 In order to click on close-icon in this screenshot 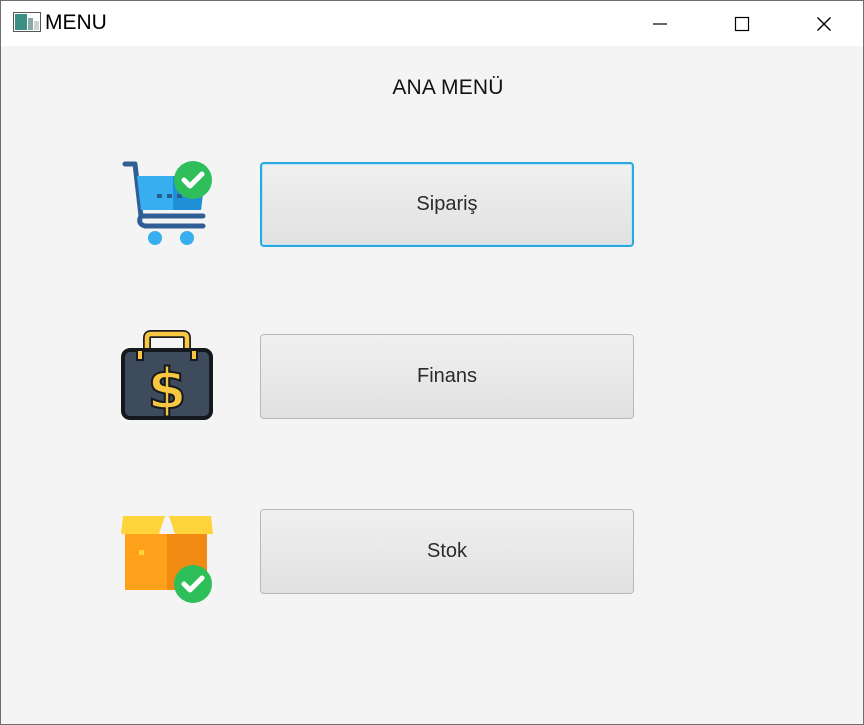, I will do `click(824, 23)`.